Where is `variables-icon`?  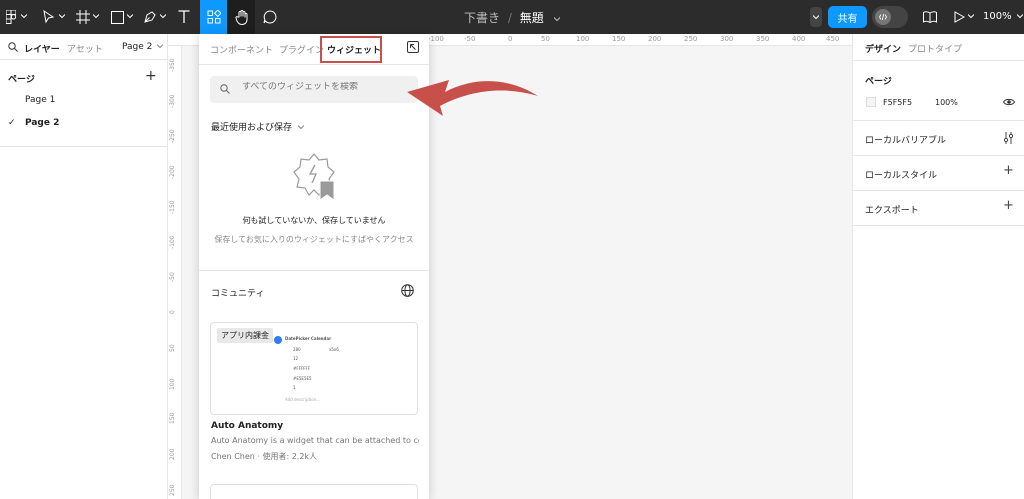 variables-icon is located at coordinates (1008, 138).